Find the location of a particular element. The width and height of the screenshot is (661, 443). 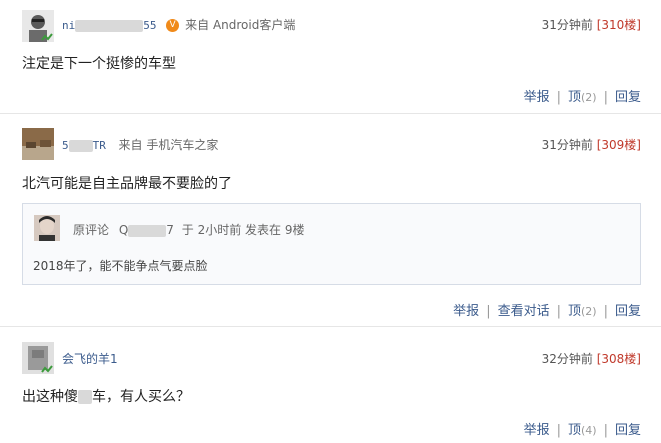

user-line: ni 55 V 来自 Android客户端 is located at coordinates (178, 24).